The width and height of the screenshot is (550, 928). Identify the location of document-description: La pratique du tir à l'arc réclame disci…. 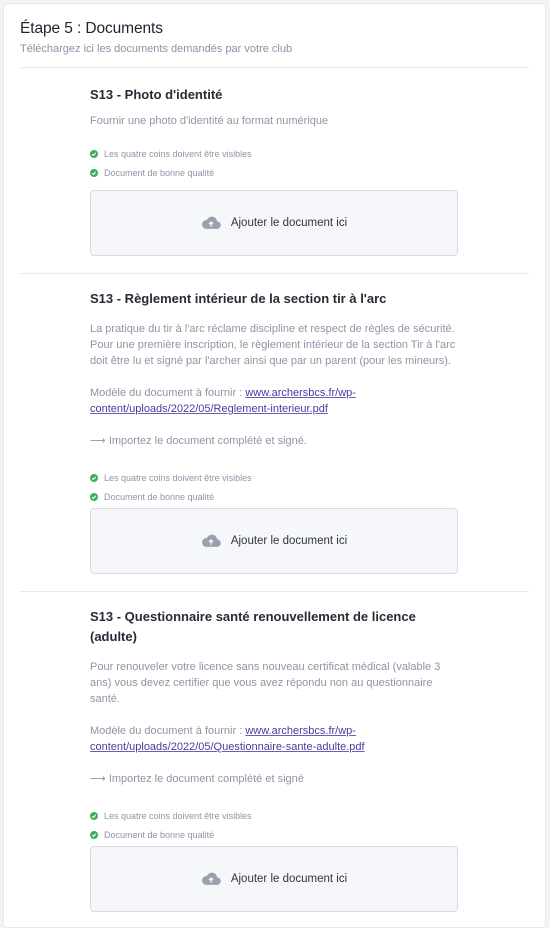
(274, 385).